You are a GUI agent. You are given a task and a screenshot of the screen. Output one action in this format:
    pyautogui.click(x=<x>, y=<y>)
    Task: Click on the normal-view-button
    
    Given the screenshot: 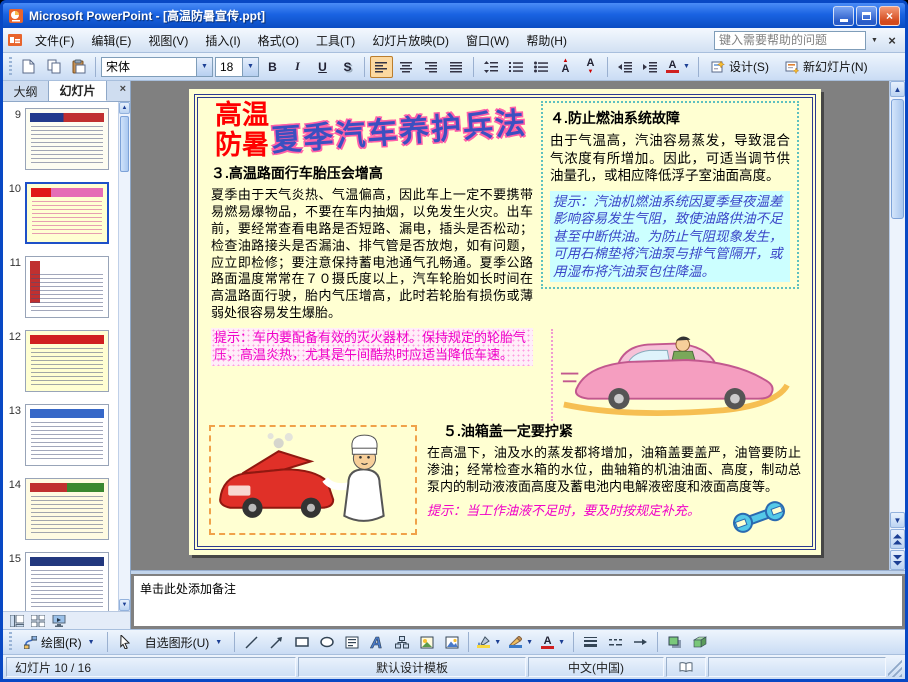 What is the action you would take?
    pyautogui.click(x=17, y=621)
    